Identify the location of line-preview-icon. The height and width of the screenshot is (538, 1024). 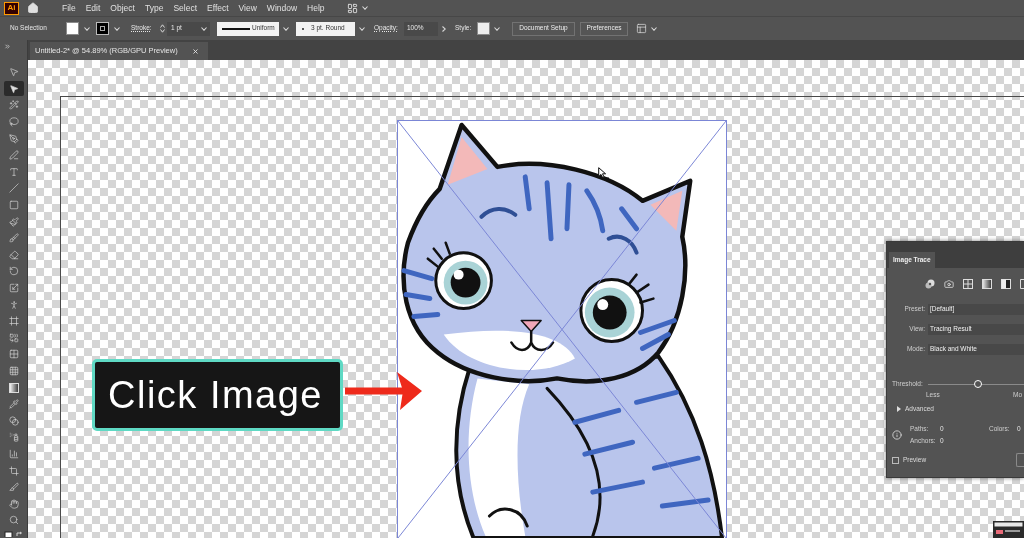
(236, 28).